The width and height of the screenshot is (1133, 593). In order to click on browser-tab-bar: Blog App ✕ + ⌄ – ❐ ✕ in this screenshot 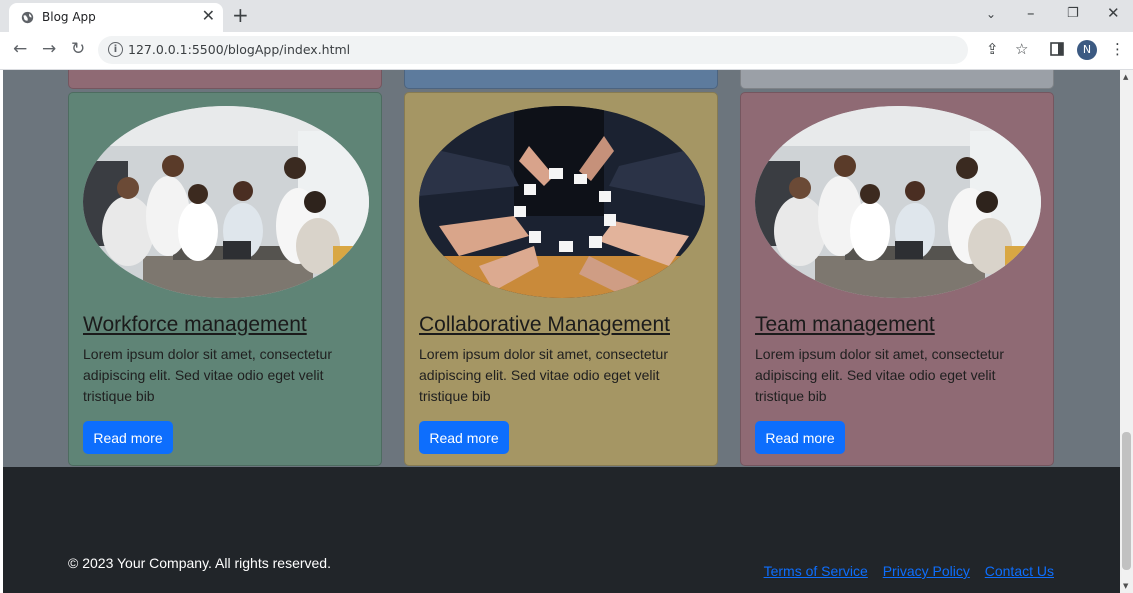, I will do `click(566, 16)`.